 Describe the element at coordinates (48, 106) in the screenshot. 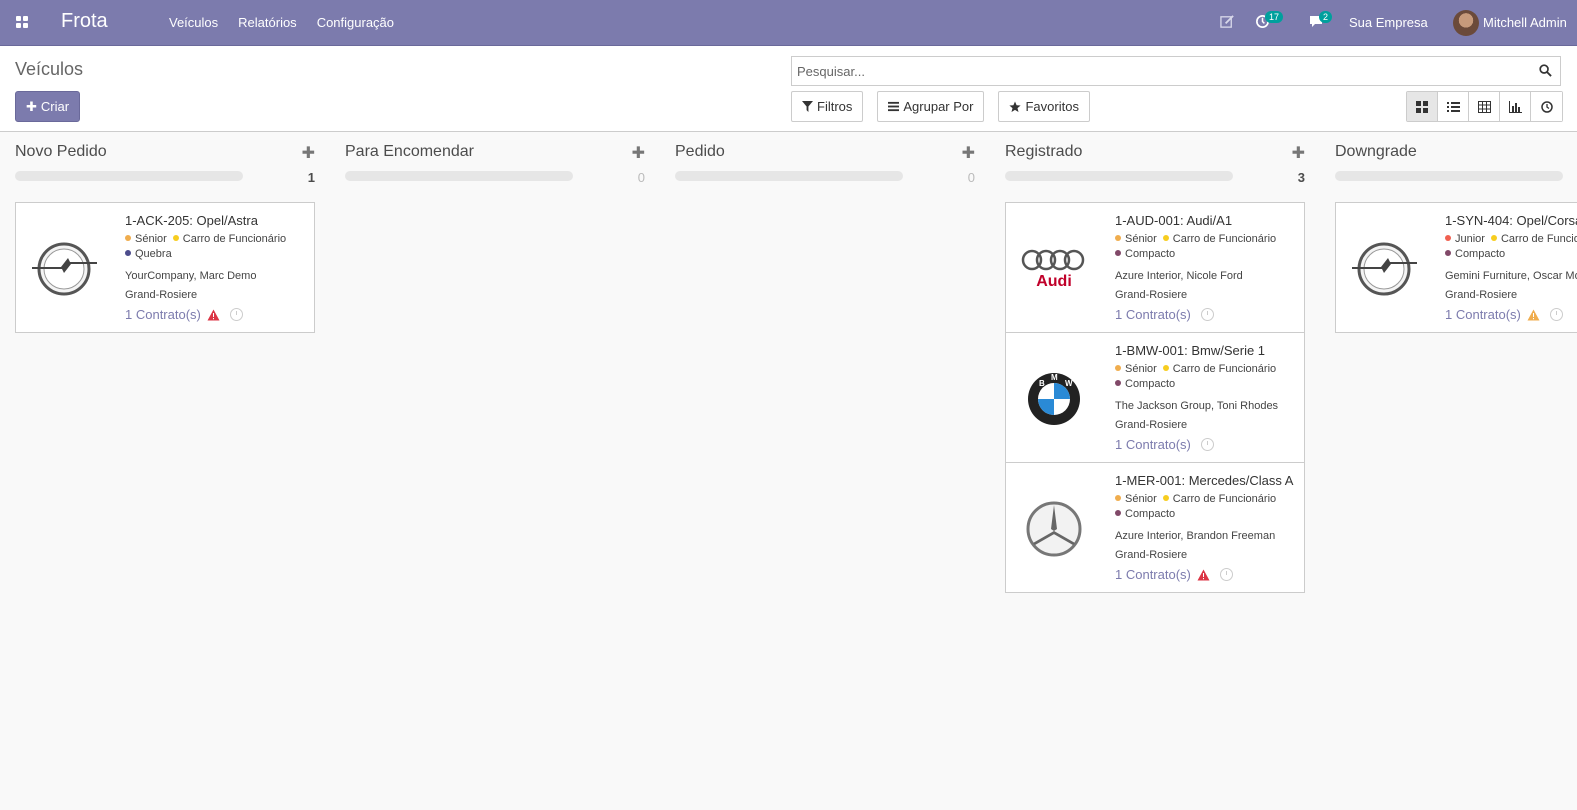

I see `create-button: ✚ Criar` at that location.